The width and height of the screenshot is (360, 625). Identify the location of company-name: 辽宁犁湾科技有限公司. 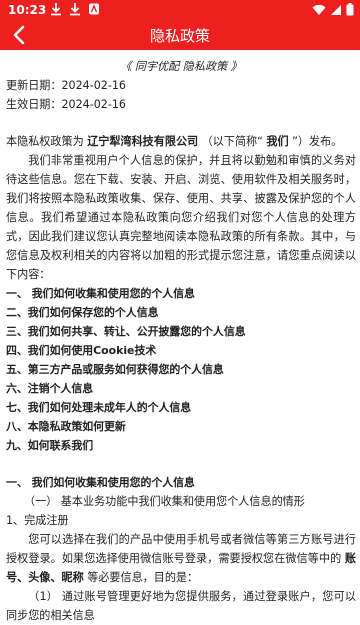
(143, 141).